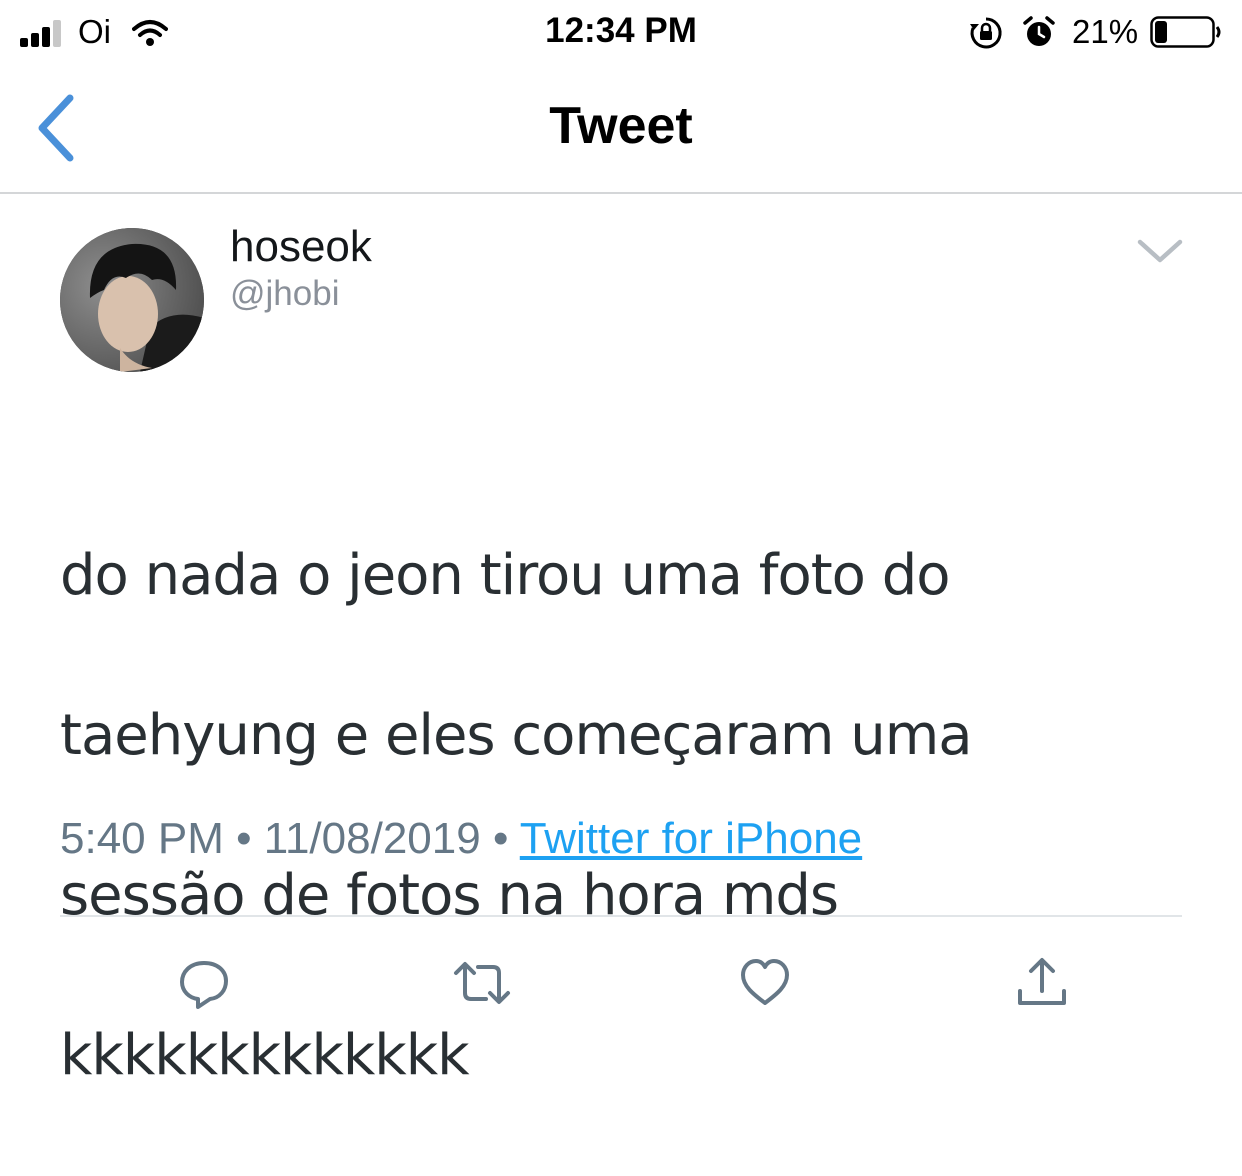 This screenshot has height=1176, width=1242. Describe the element at coordinates (691, 838) in the screenshot. I see `source-link: Twitter for iPhone` at that location.